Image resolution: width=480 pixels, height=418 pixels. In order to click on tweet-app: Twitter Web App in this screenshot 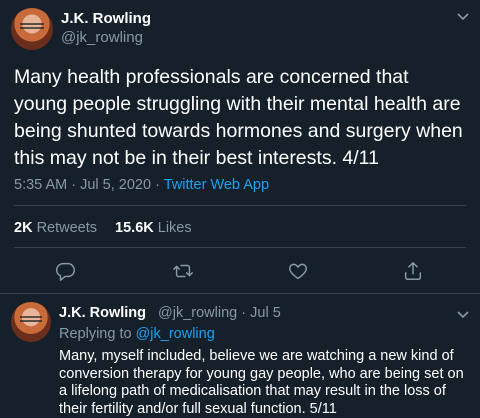, I will do `click(216, 185)`.